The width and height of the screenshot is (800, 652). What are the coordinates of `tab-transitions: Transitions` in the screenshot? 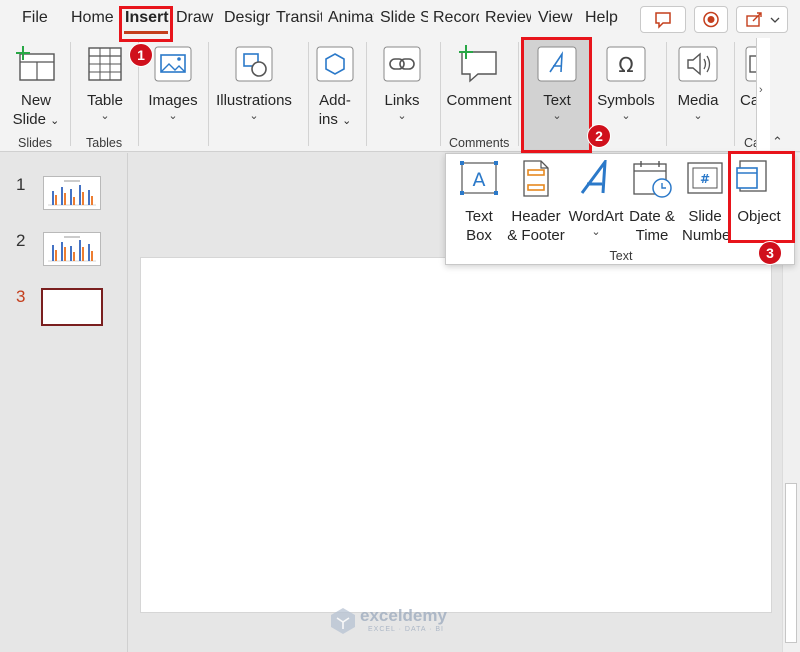 It's located at (299, 18).